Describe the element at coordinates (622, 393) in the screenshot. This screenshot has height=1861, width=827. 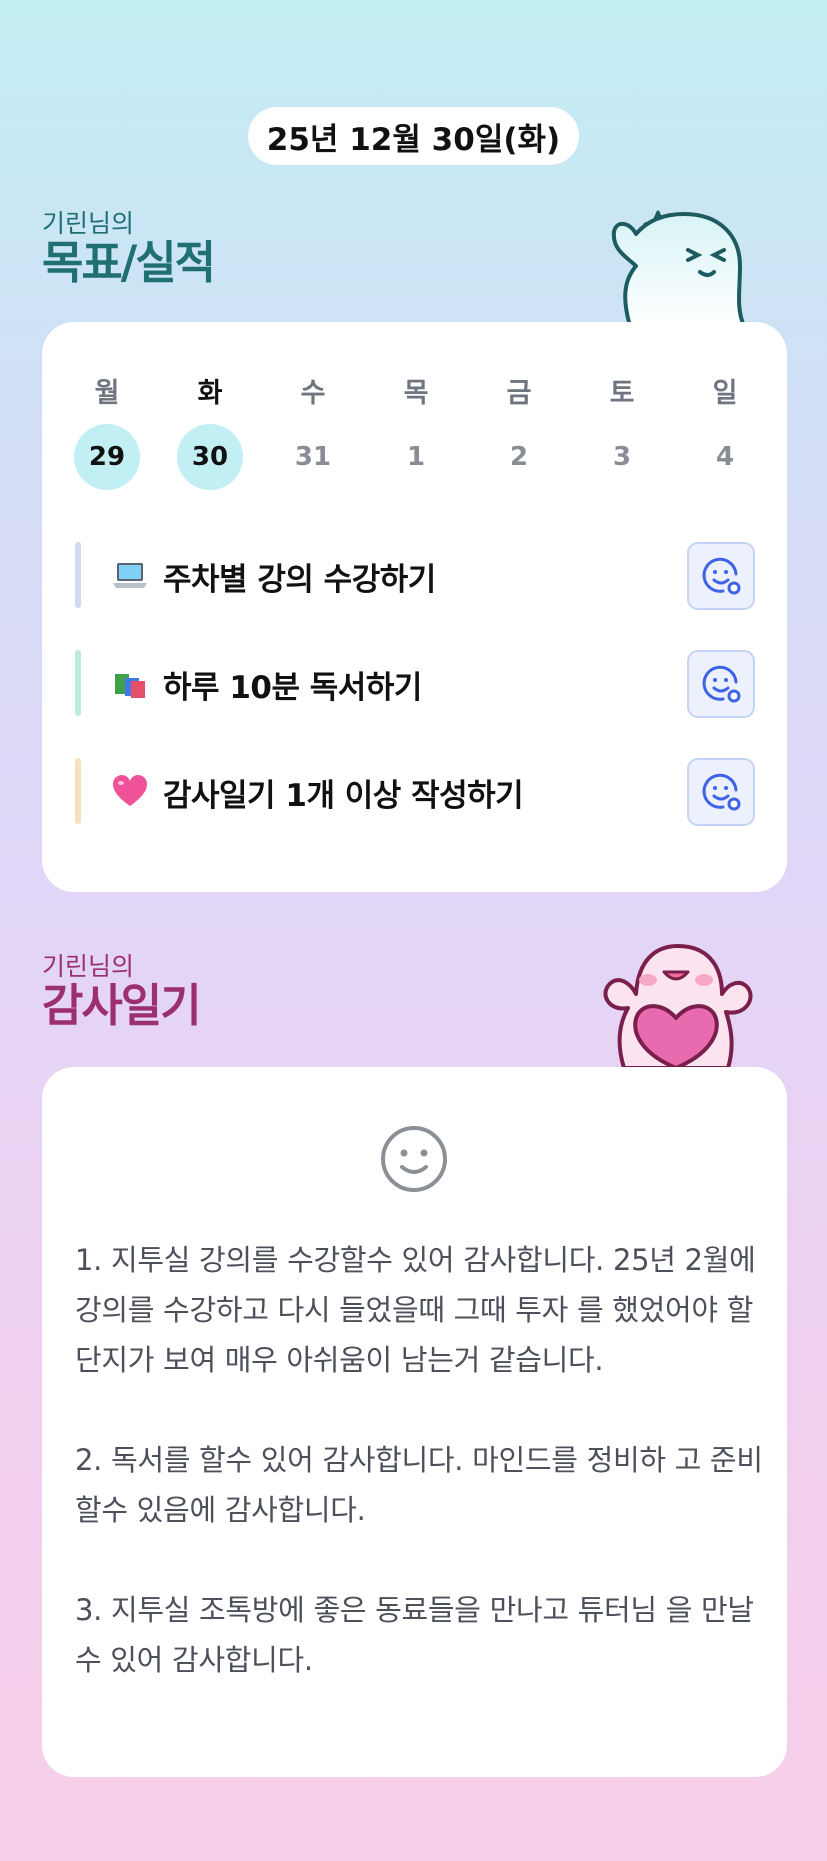
I see `weekday-name: 토` at that location.